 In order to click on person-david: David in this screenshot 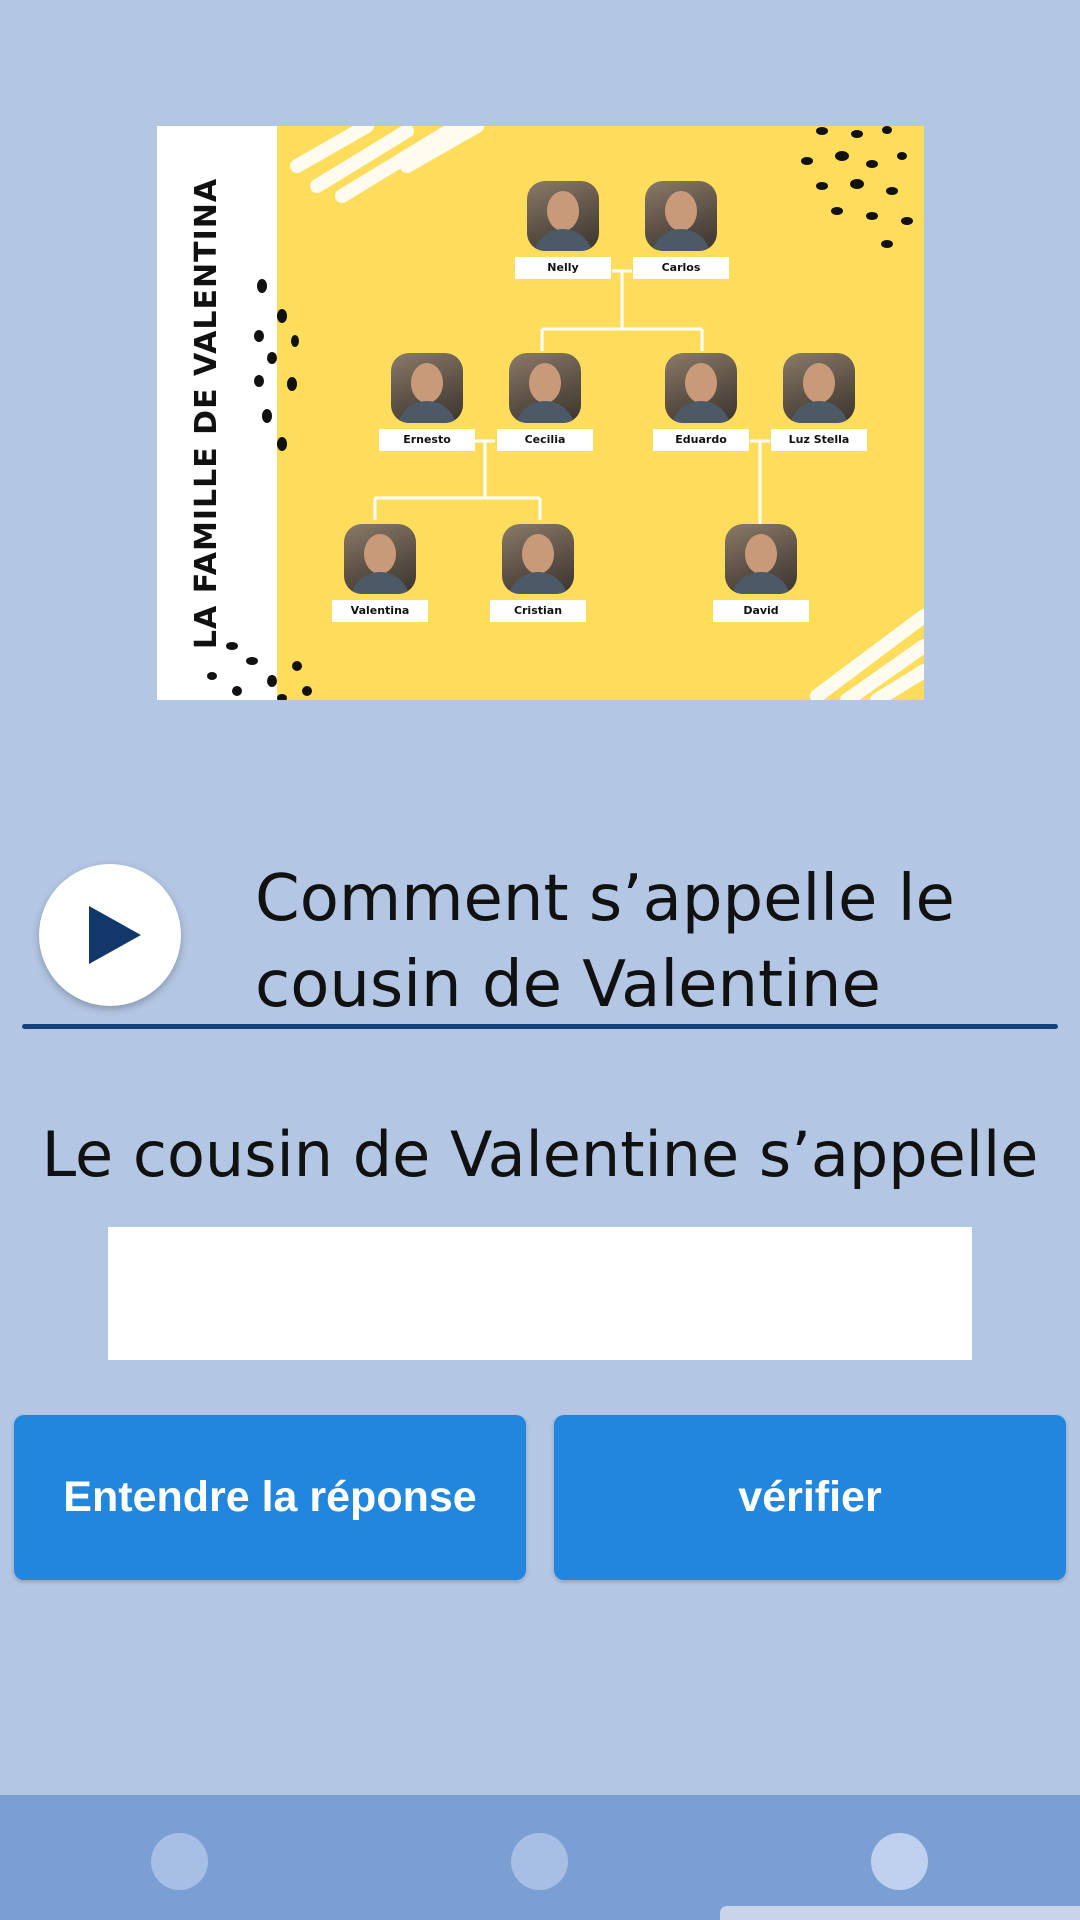, I will do `click(761, 573)`.